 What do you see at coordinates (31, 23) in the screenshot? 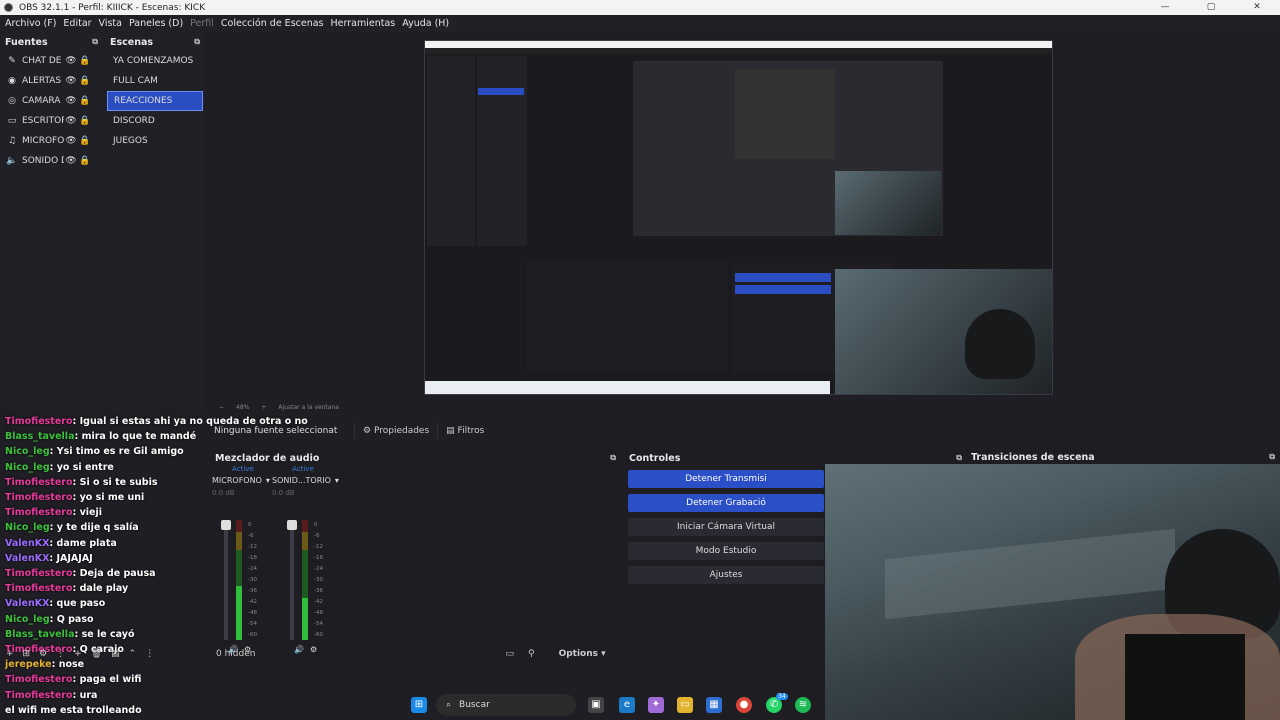
I see `menu-archivo: Archivo (F)` at bounding box center [31, 23].